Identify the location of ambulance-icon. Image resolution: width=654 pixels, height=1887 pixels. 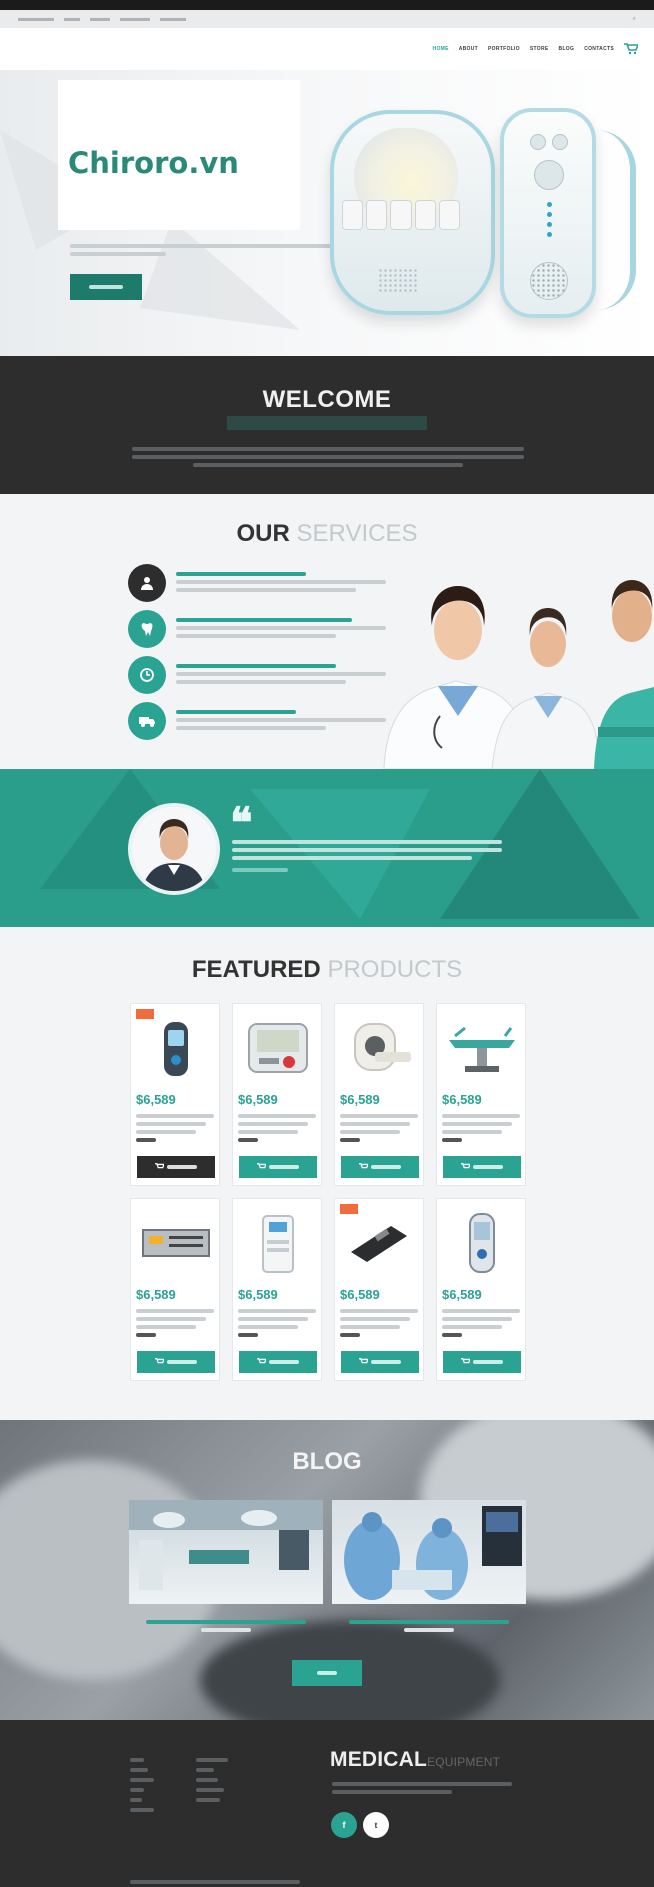
(147, 721).